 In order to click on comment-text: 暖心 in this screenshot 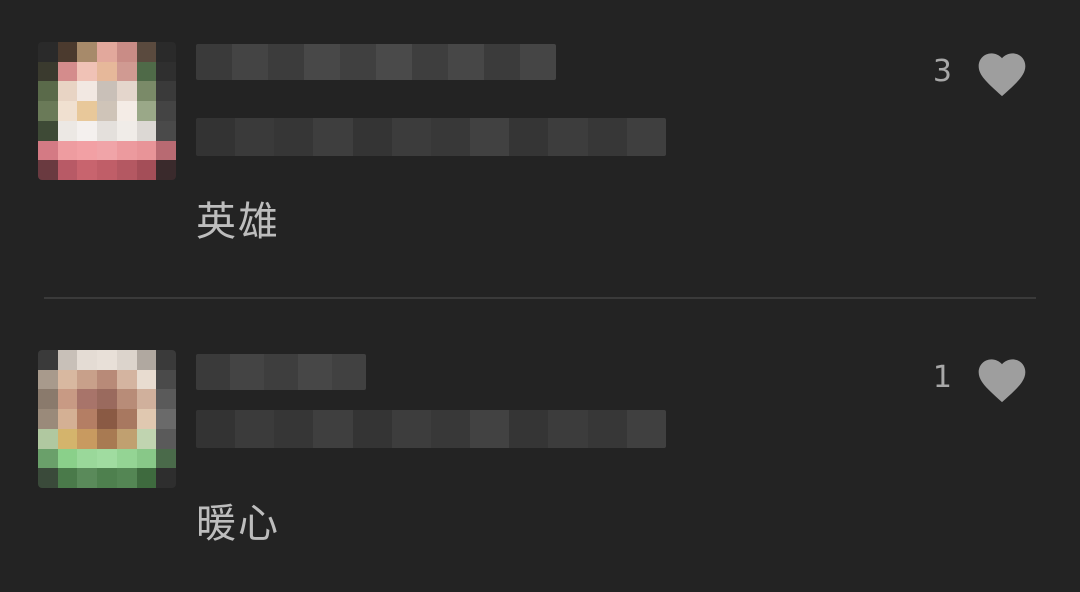, I will do `click(238, 524)`.